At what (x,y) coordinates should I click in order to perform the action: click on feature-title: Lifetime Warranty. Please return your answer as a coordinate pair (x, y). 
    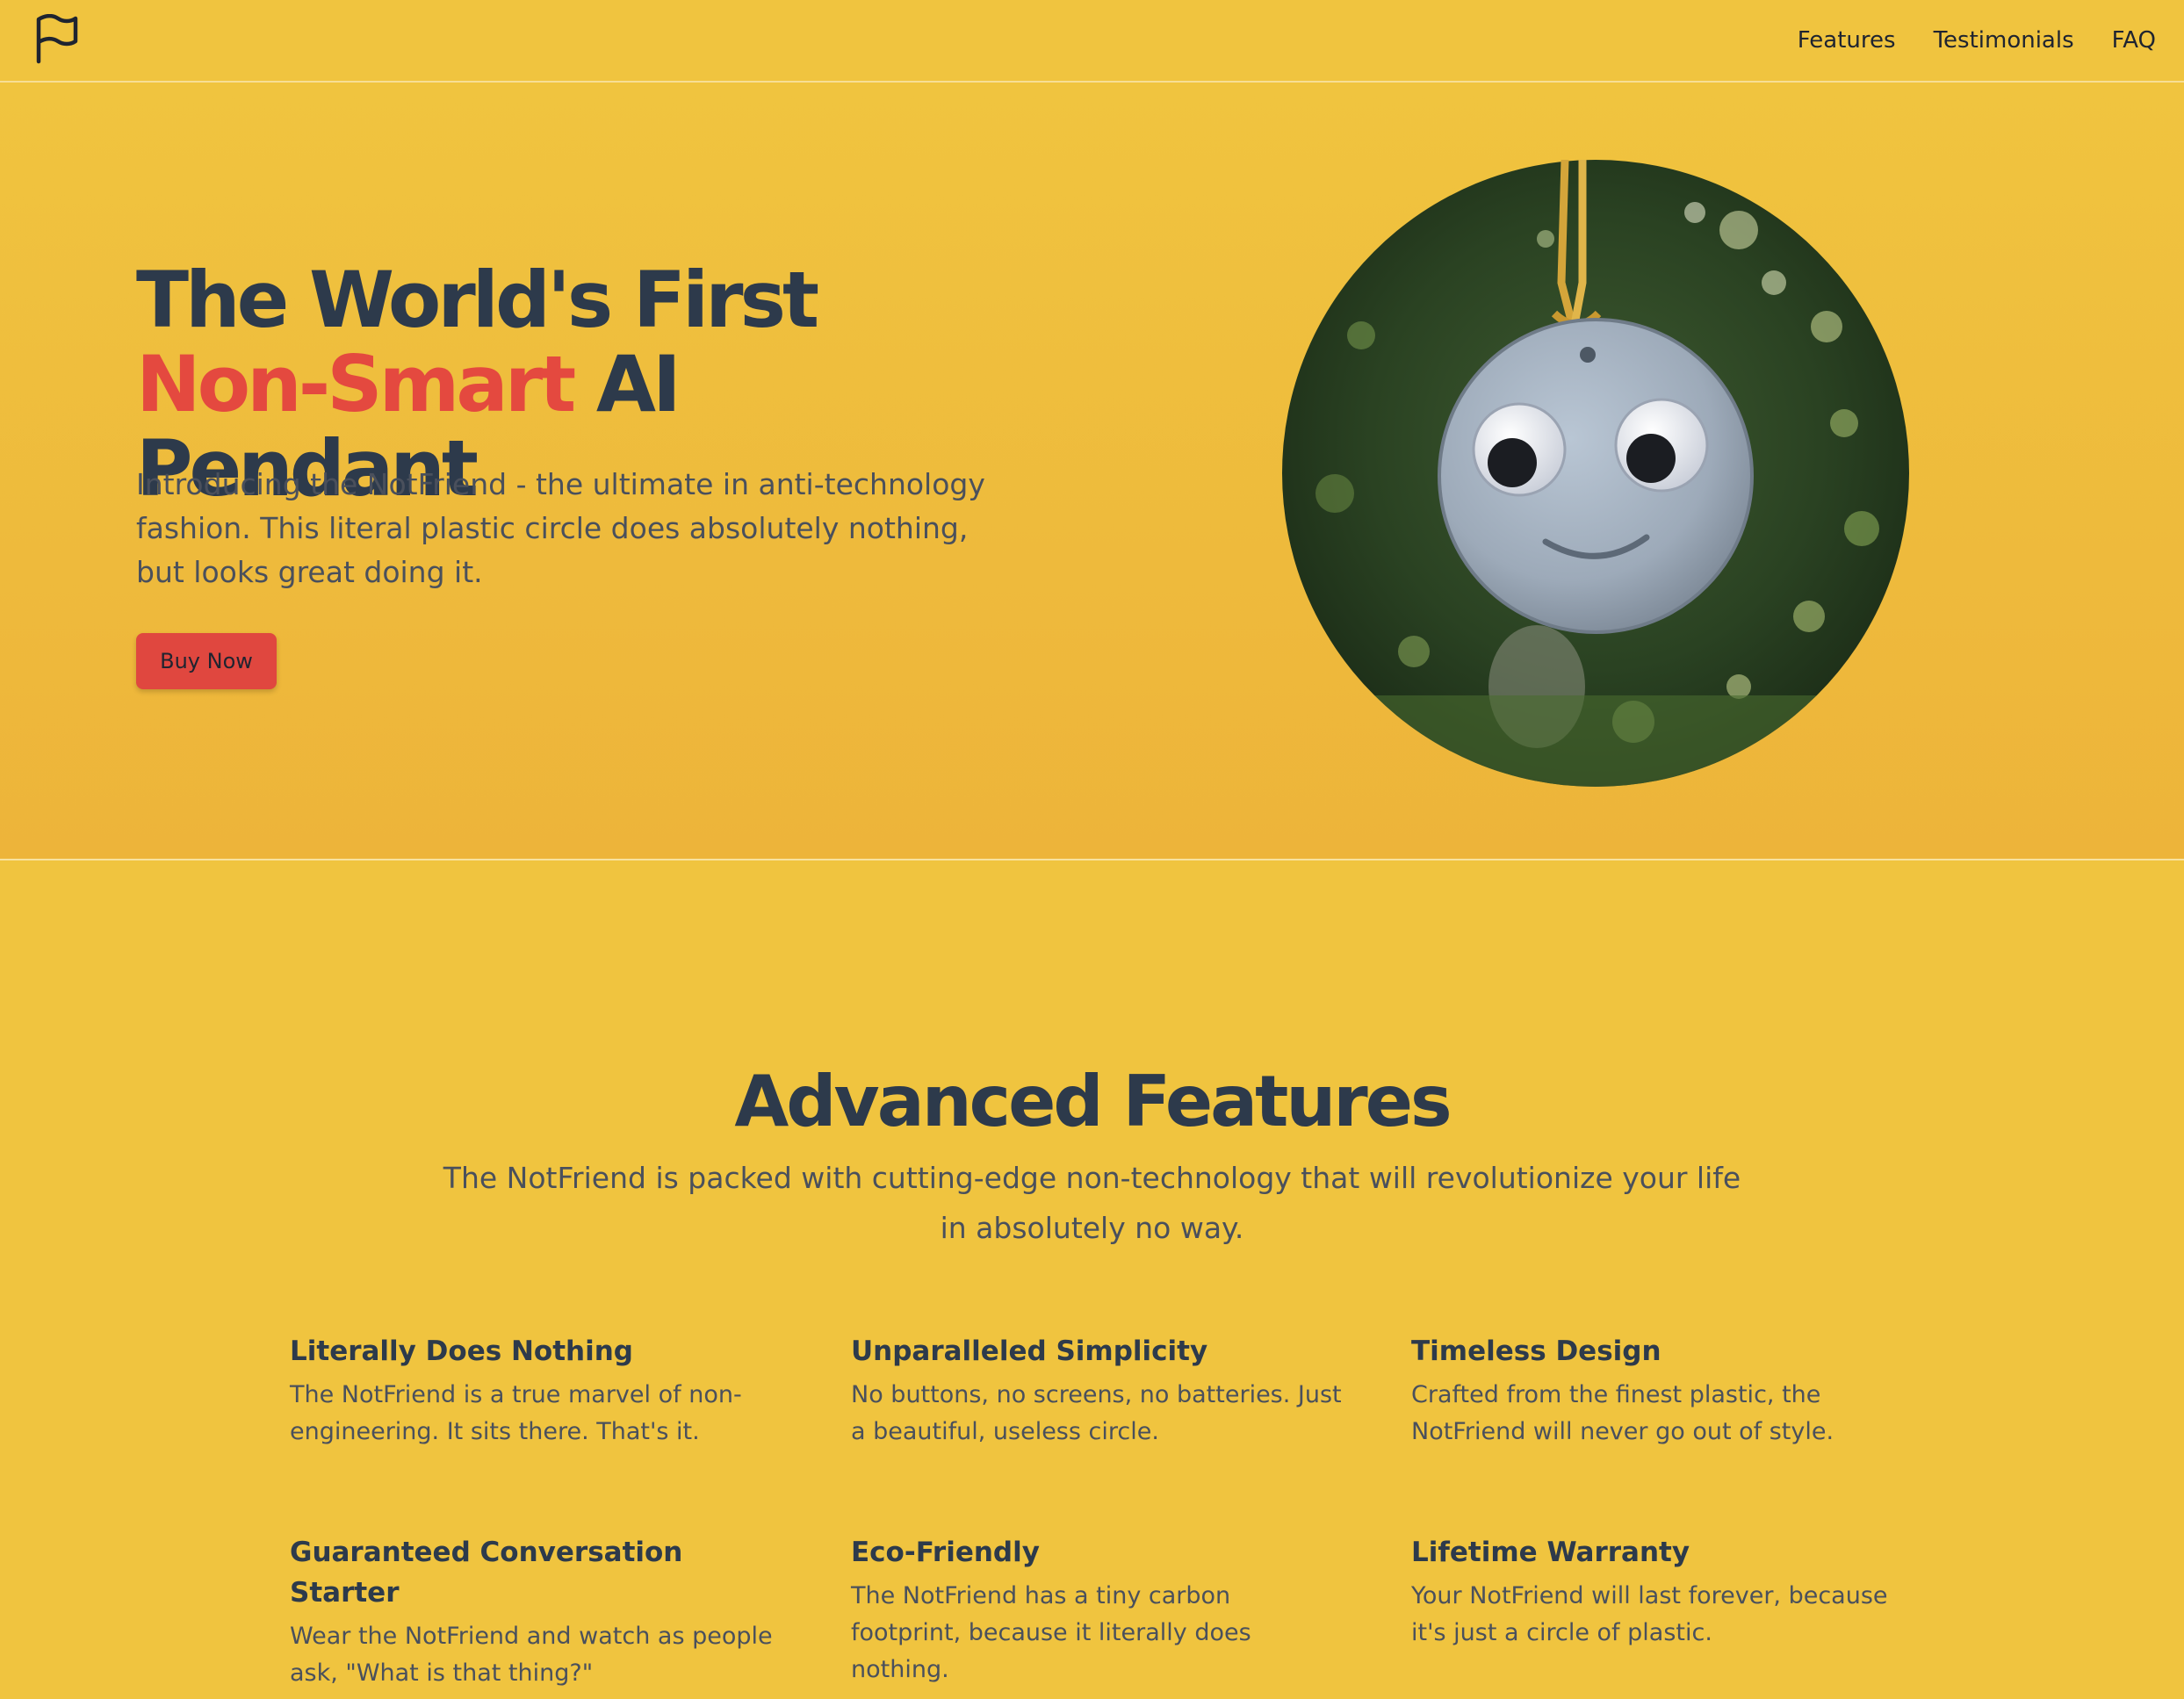
    Looking at the image, I should click on (1550, 1552).